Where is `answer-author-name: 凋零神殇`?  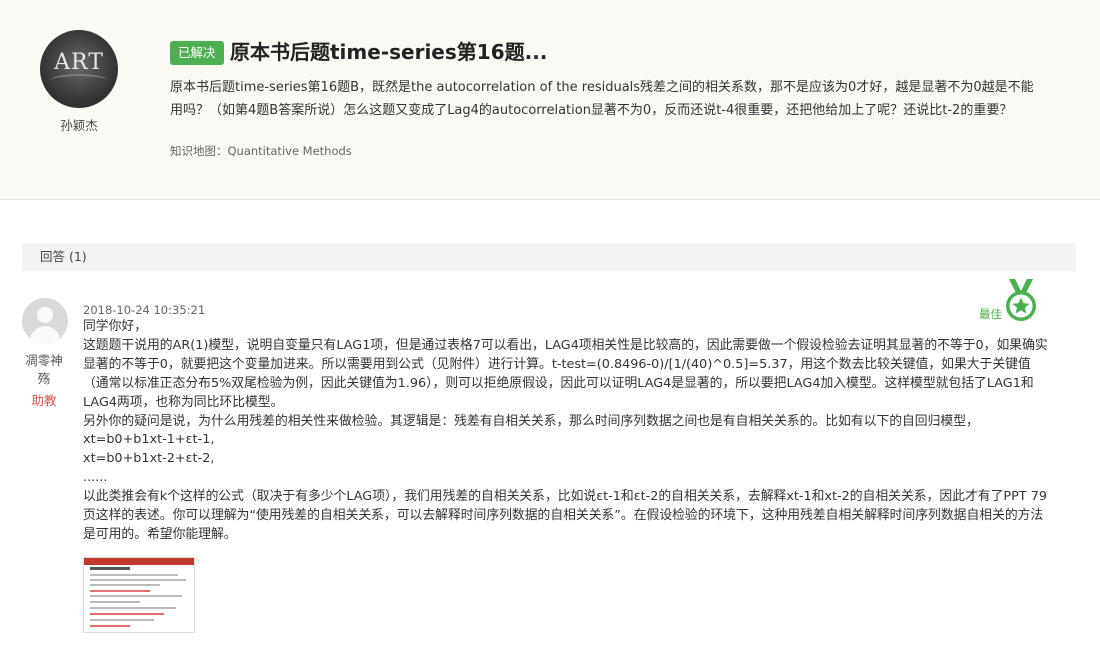 answer-author-name: 凋零神殇 is located at coordinates (44, 370).